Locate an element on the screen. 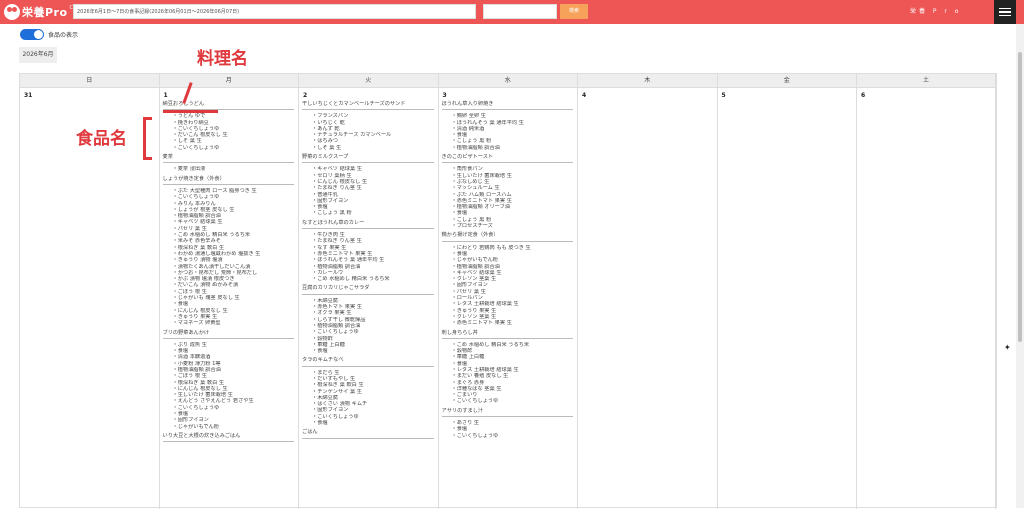 The height and width of the screenshot is (509, 1024). weekday-header: 土 is located at coordinates (926, 81).